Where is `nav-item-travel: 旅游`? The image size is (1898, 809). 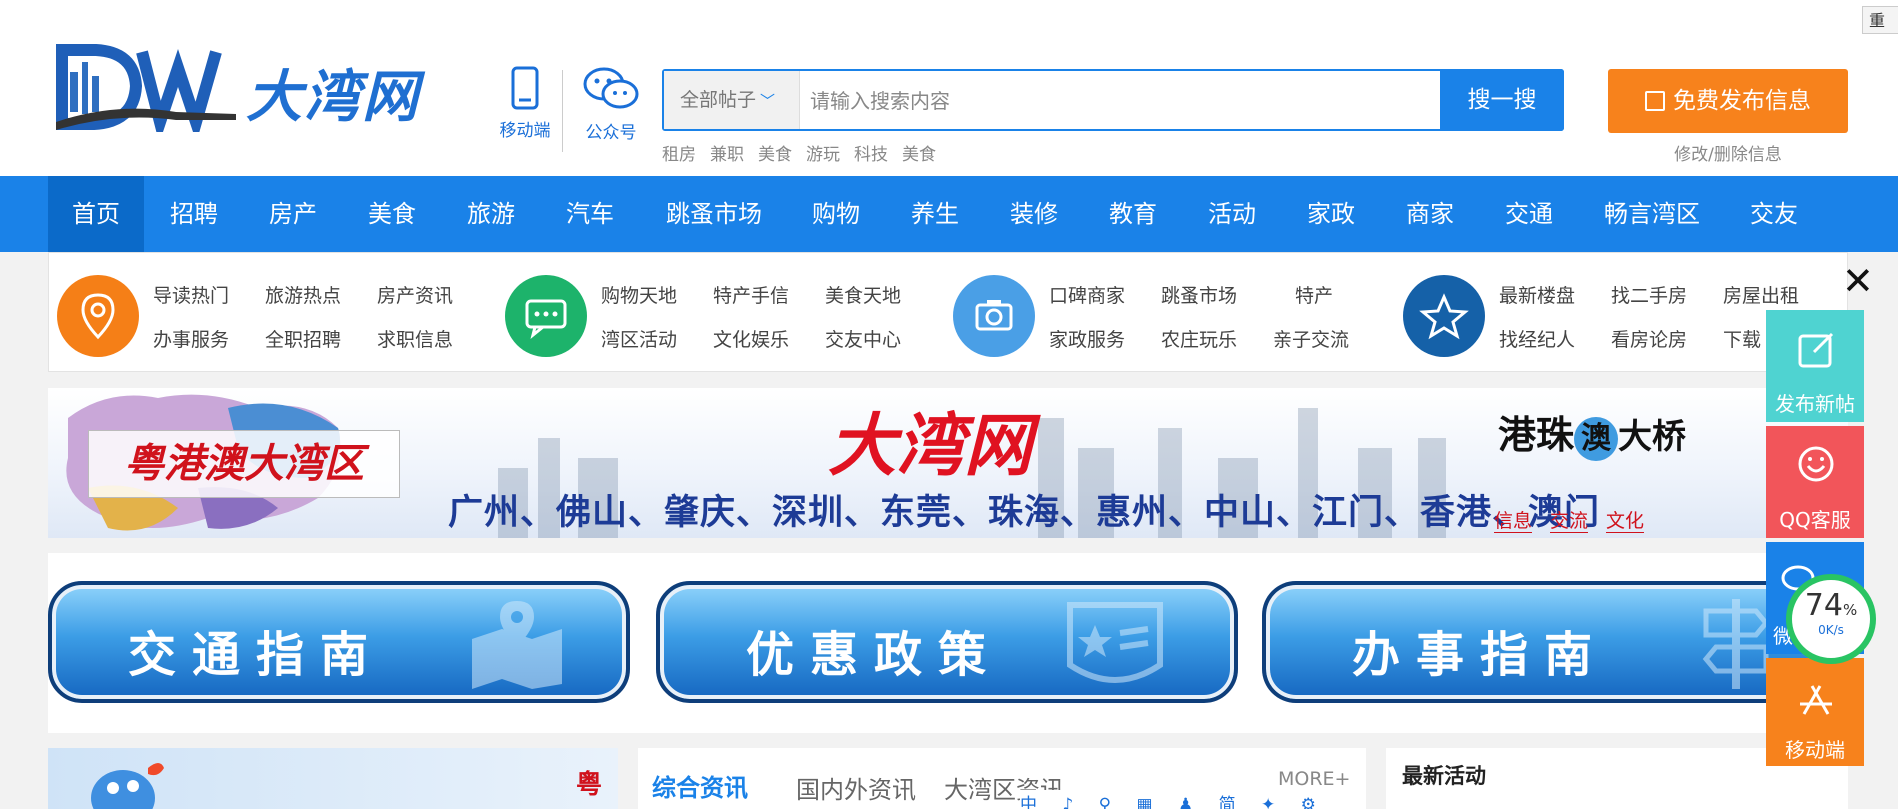 nav-item-travel: 旅游 is located at coordinates (491, 214).